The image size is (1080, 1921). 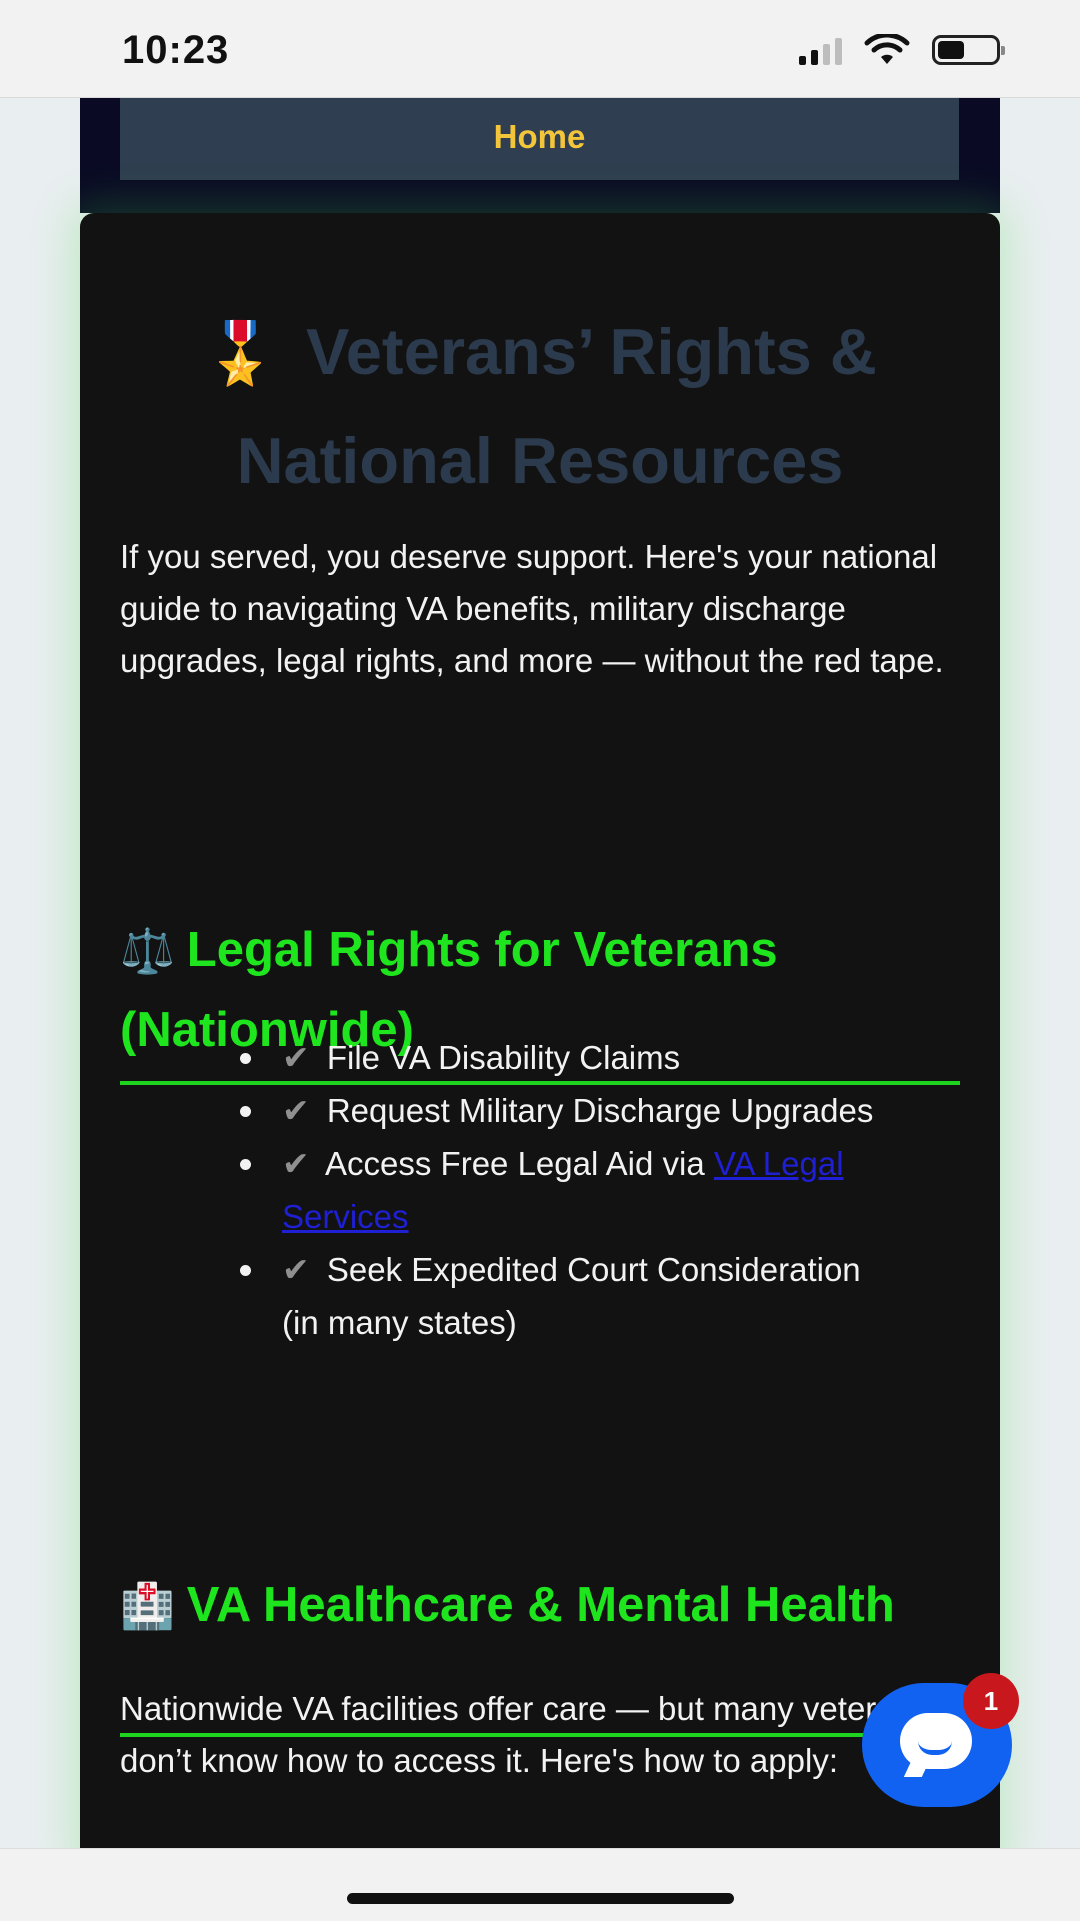 What do you see at coordinates (991, 1701) in the screenshot?
I see `notification-badge: 1` at bounding box center [991, 1701].